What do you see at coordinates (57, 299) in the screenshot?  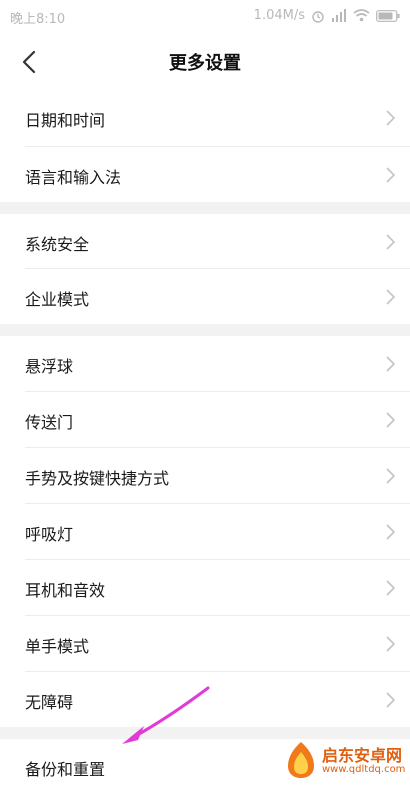 I see `settings-item-label: 企业模式` at bounding box center [57, 299].